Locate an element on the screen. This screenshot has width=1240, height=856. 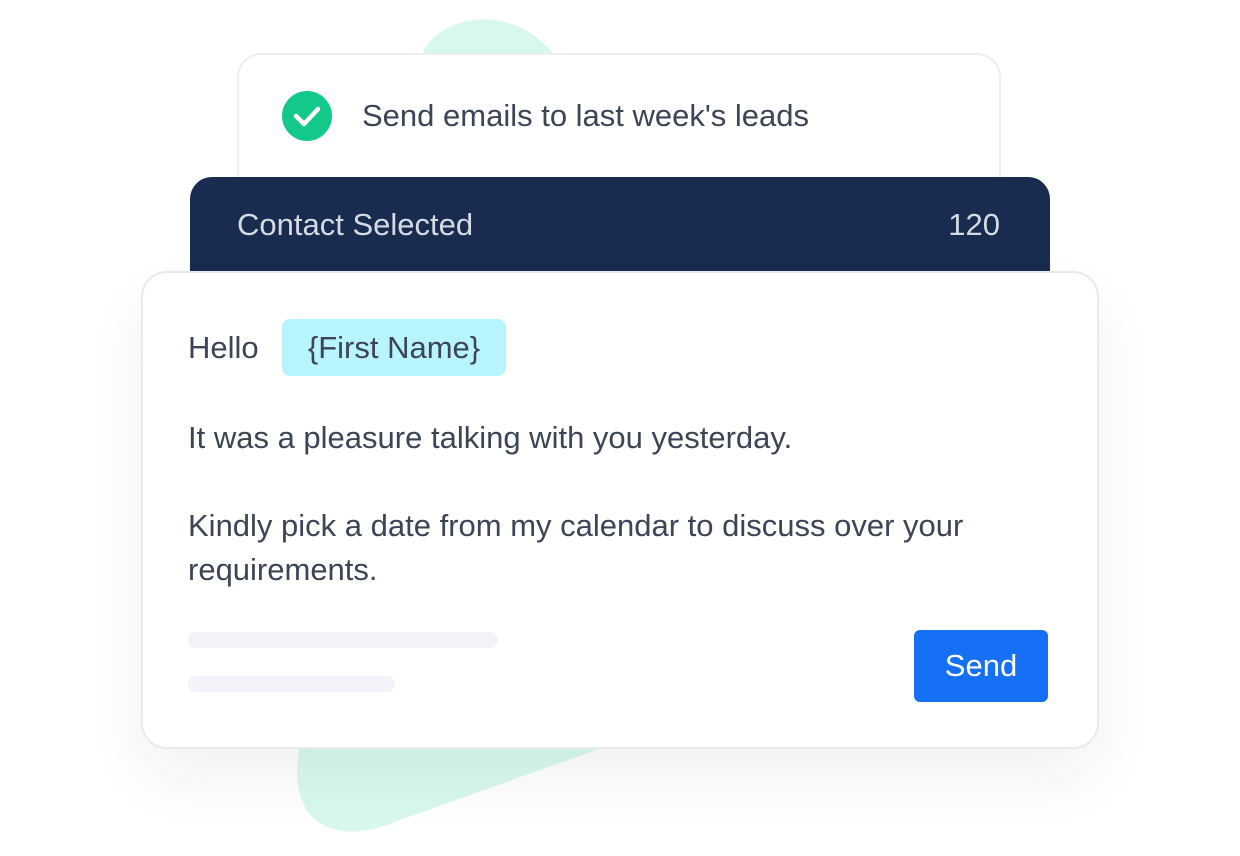
contact-count: 120 is located at coordinates (974, 224).